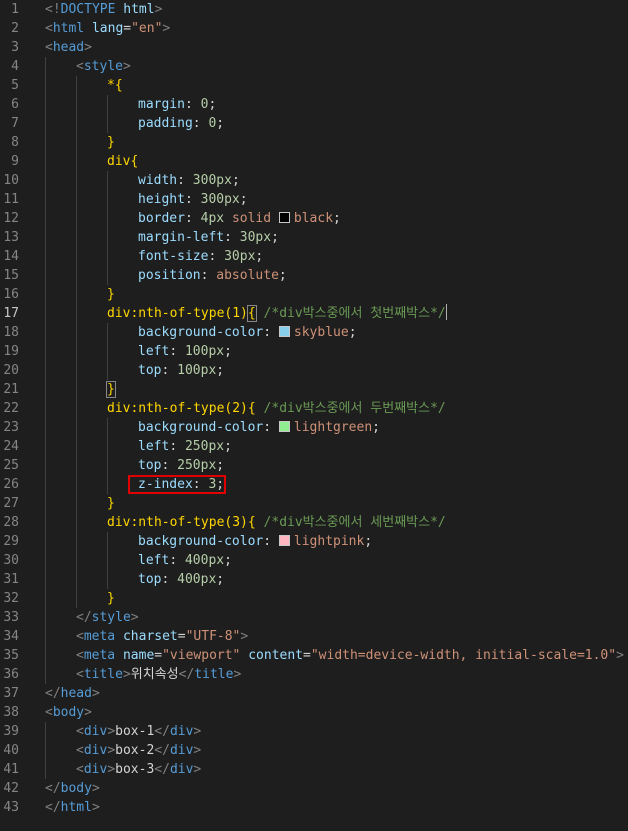 The image size is (628, 831). I want to click on code-line: 27}, so click(314, 503).